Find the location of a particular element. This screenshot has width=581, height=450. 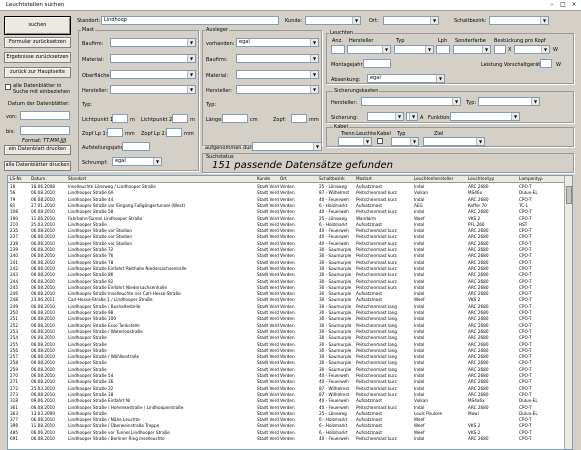

all-data-checkbox is located at coordinates (8, 87).